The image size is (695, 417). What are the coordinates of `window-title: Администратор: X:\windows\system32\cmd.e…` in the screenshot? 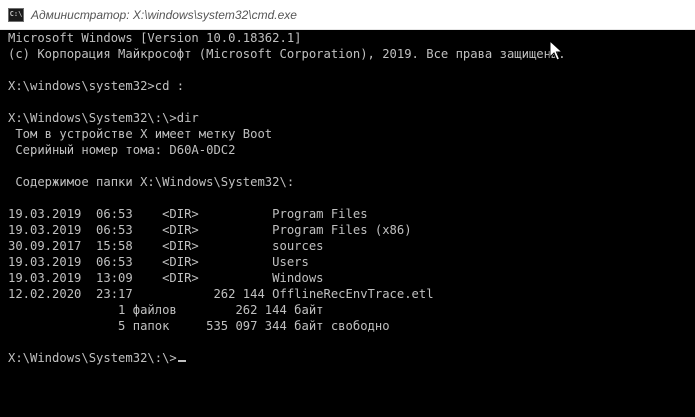 It's located at (164, 14).